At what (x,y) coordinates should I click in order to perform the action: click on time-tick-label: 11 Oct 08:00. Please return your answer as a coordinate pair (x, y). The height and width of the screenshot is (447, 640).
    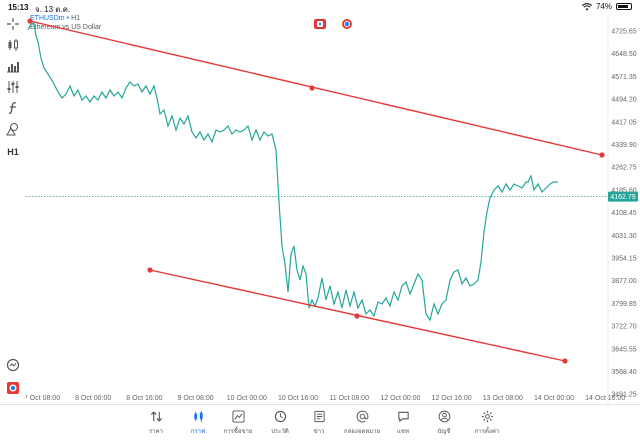
    Looking at the image, I should click on (349, 398).